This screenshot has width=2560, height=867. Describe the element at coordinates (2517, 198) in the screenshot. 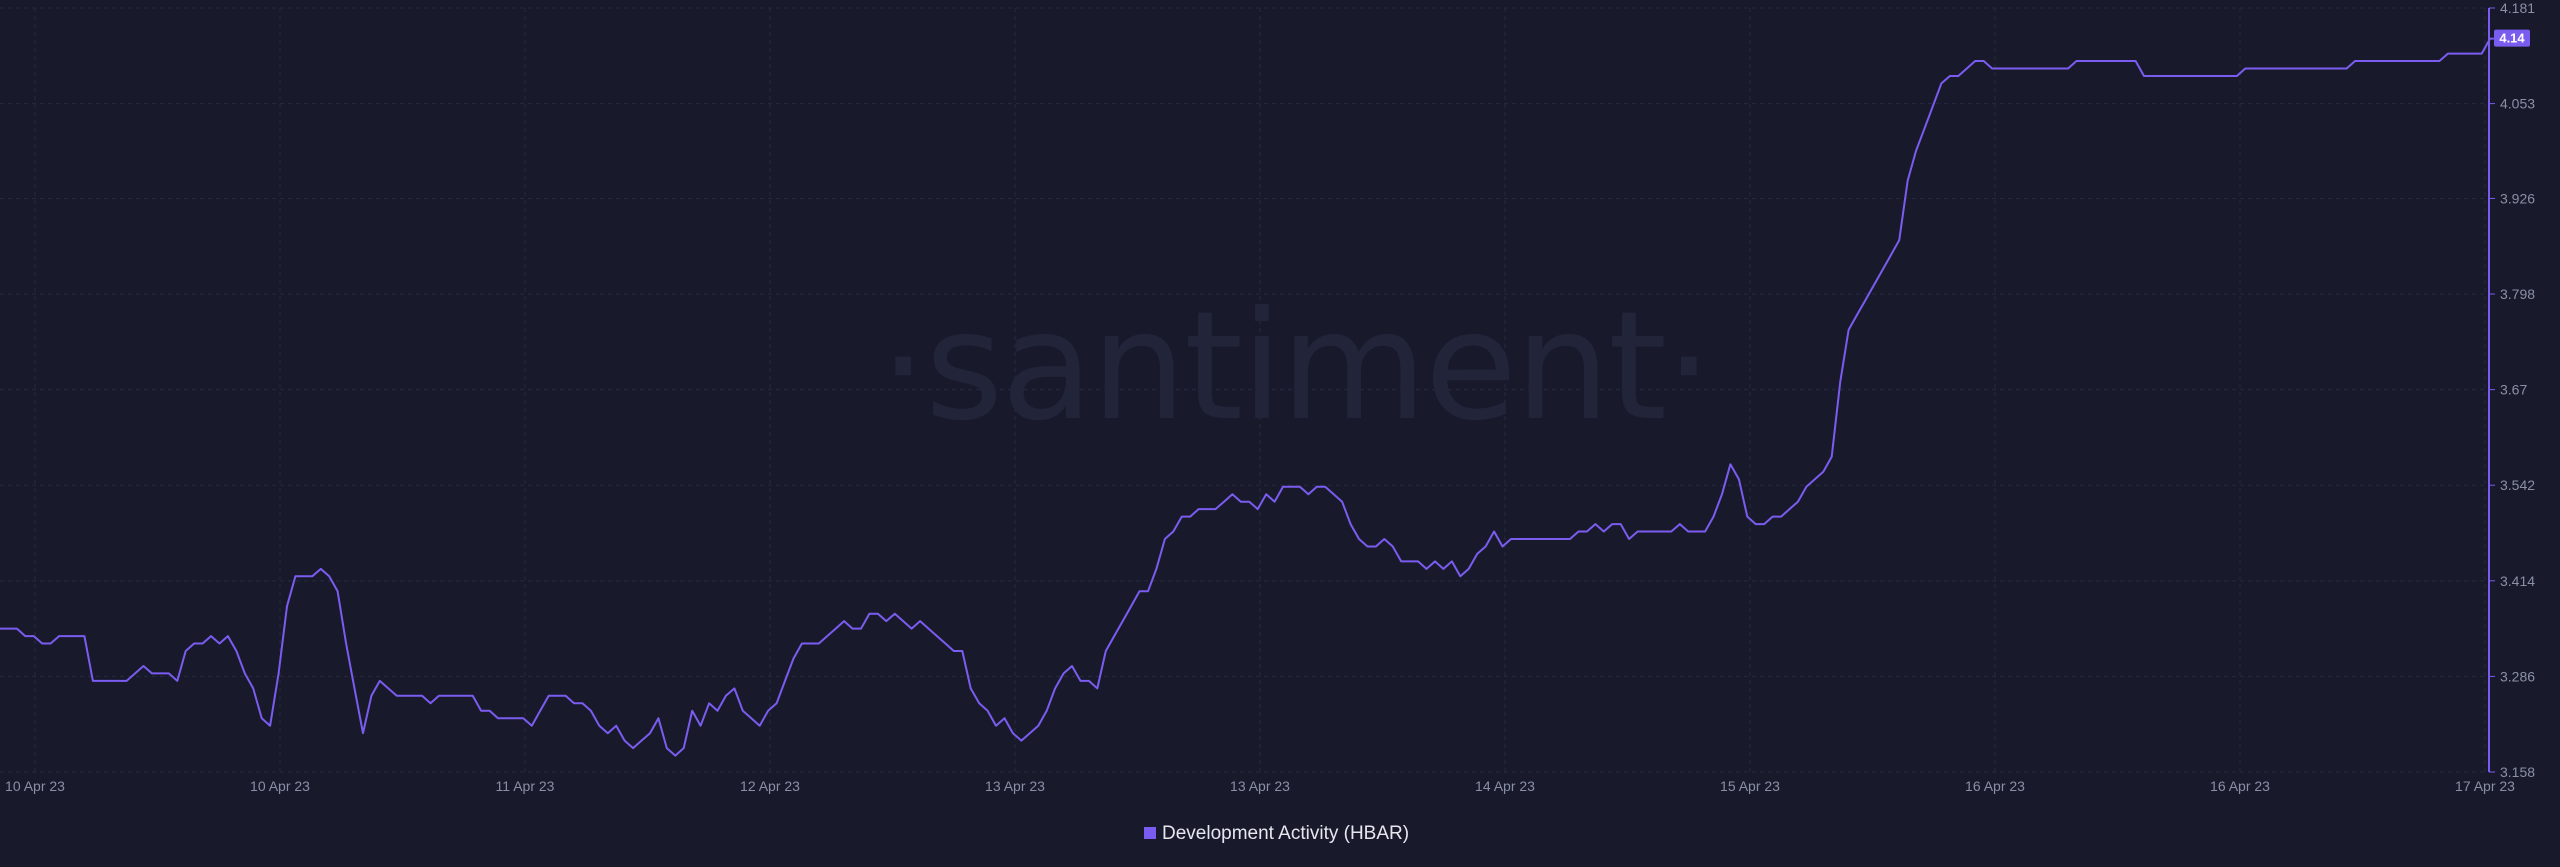

I see `y-tick-label-2: 3.926` at that location.